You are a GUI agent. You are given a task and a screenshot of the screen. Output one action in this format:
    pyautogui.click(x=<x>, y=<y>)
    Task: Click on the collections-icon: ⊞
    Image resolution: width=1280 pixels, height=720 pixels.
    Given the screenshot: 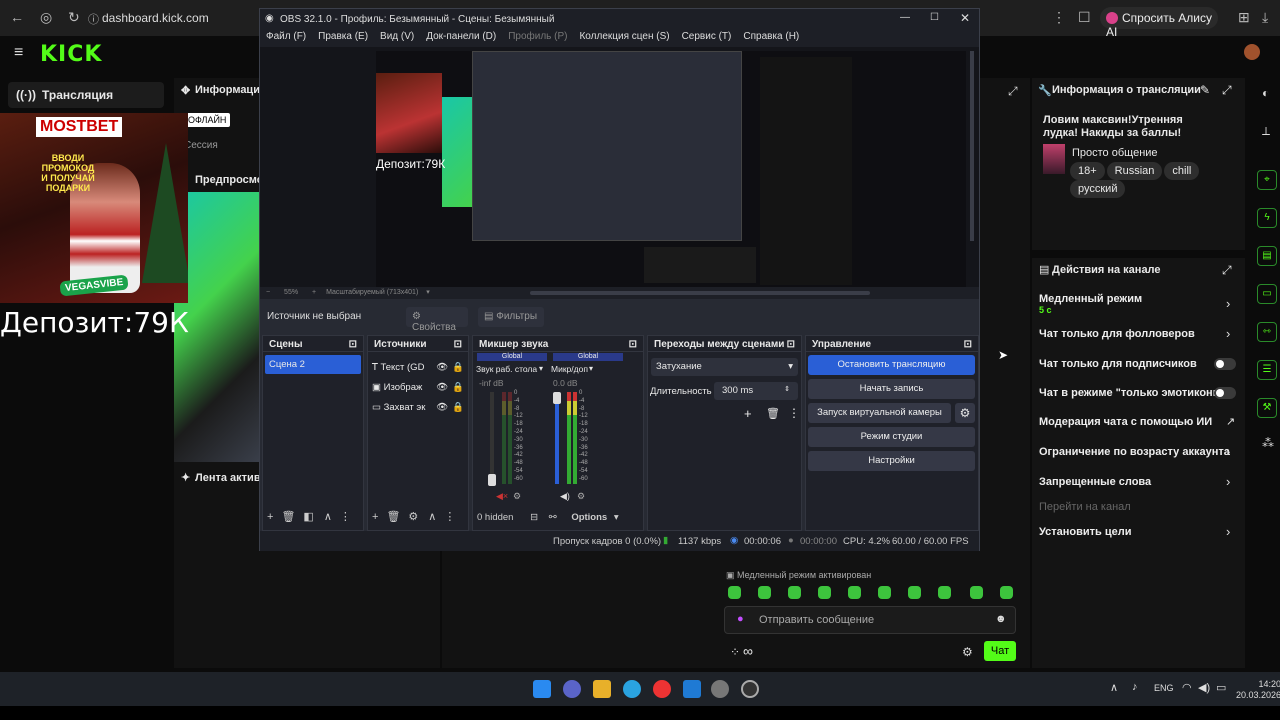 What is the action you would take?
    pyautogui.click(x=1244, y=17)
    